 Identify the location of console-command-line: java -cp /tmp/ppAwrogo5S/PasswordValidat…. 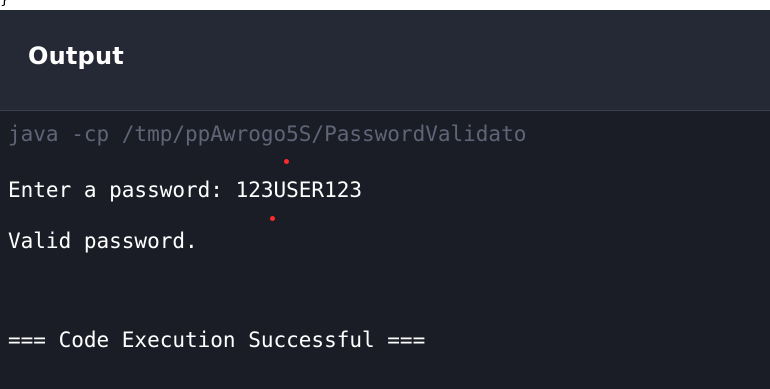
(267, 134).